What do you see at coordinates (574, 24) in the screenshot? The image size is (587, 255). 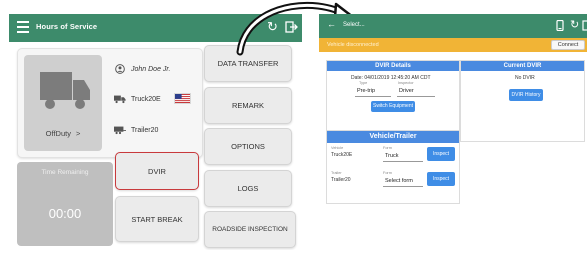 I see `refresh-icon: ↻` at bounding box center [574, 24].